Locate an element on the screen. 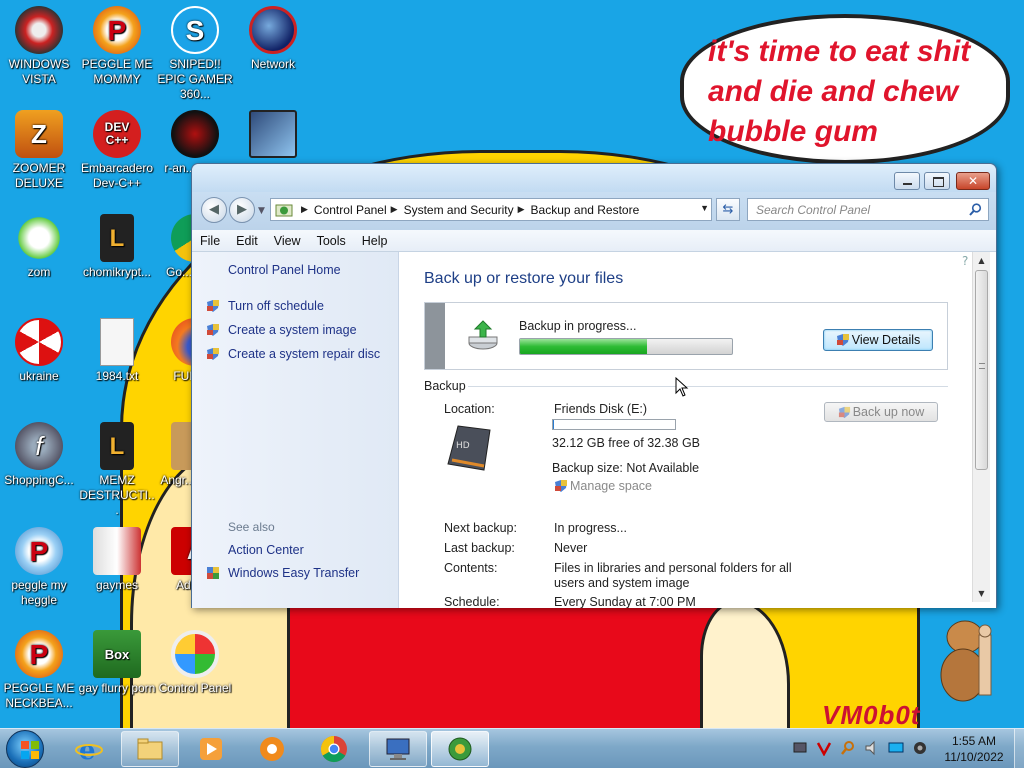  desktop-icon-devcpp: DEV C++ Embarcadero Dev-C++ is located at coordinates (117, 150).